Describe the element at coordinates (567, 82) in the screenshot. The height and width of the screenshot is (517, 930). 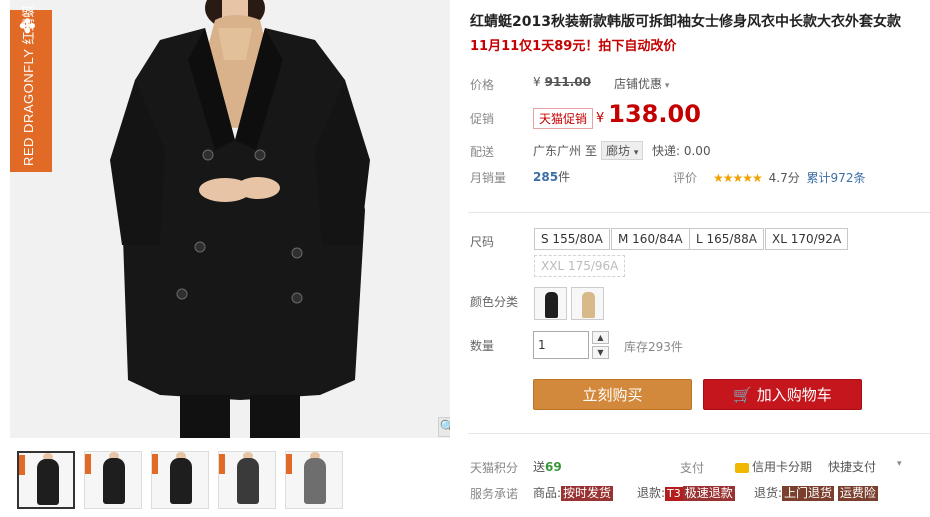
I see `original-price-value: 911.00` at that location.